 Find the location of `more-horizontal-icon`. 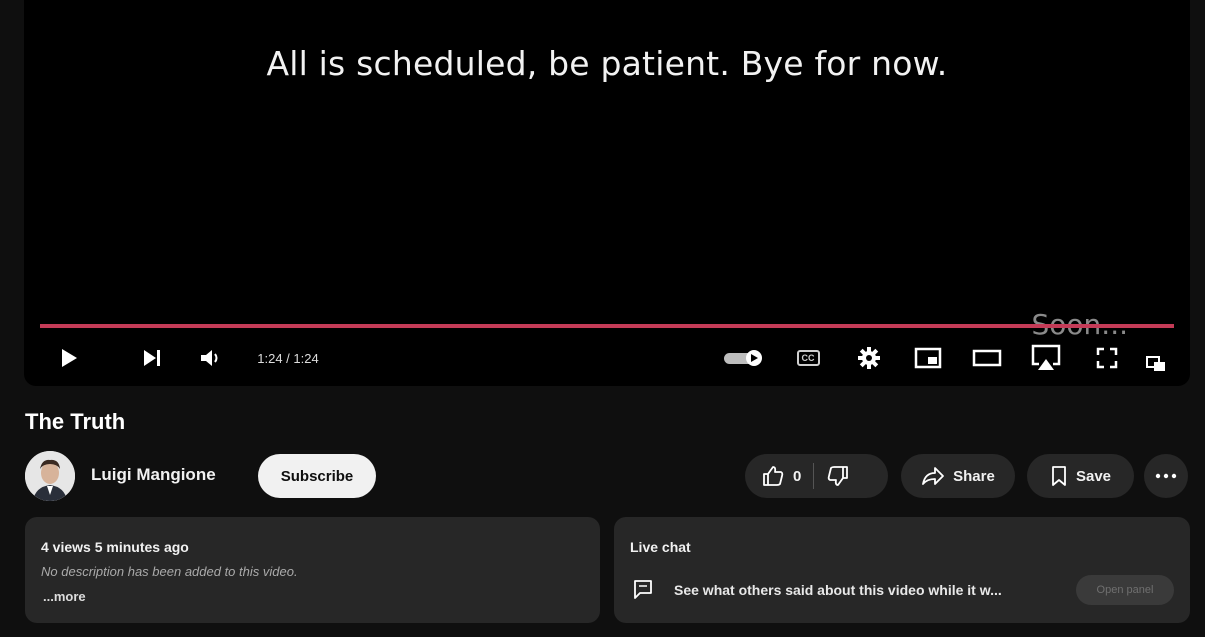

more-horizontal-icon is located at coordinates (1166, 476).